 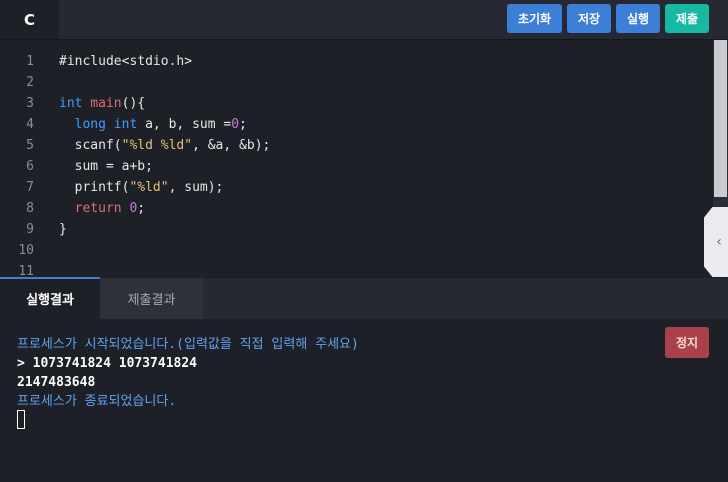 What do you see at coordinates (30, 103) in the screenshot?
I see `line-number: 3` at bounding box center [30, 103].